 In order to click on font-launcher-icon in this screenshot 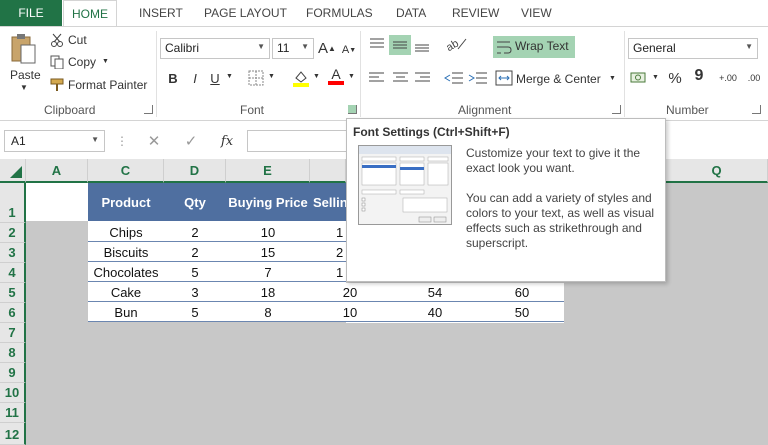, I will do `click(352, 109)`.